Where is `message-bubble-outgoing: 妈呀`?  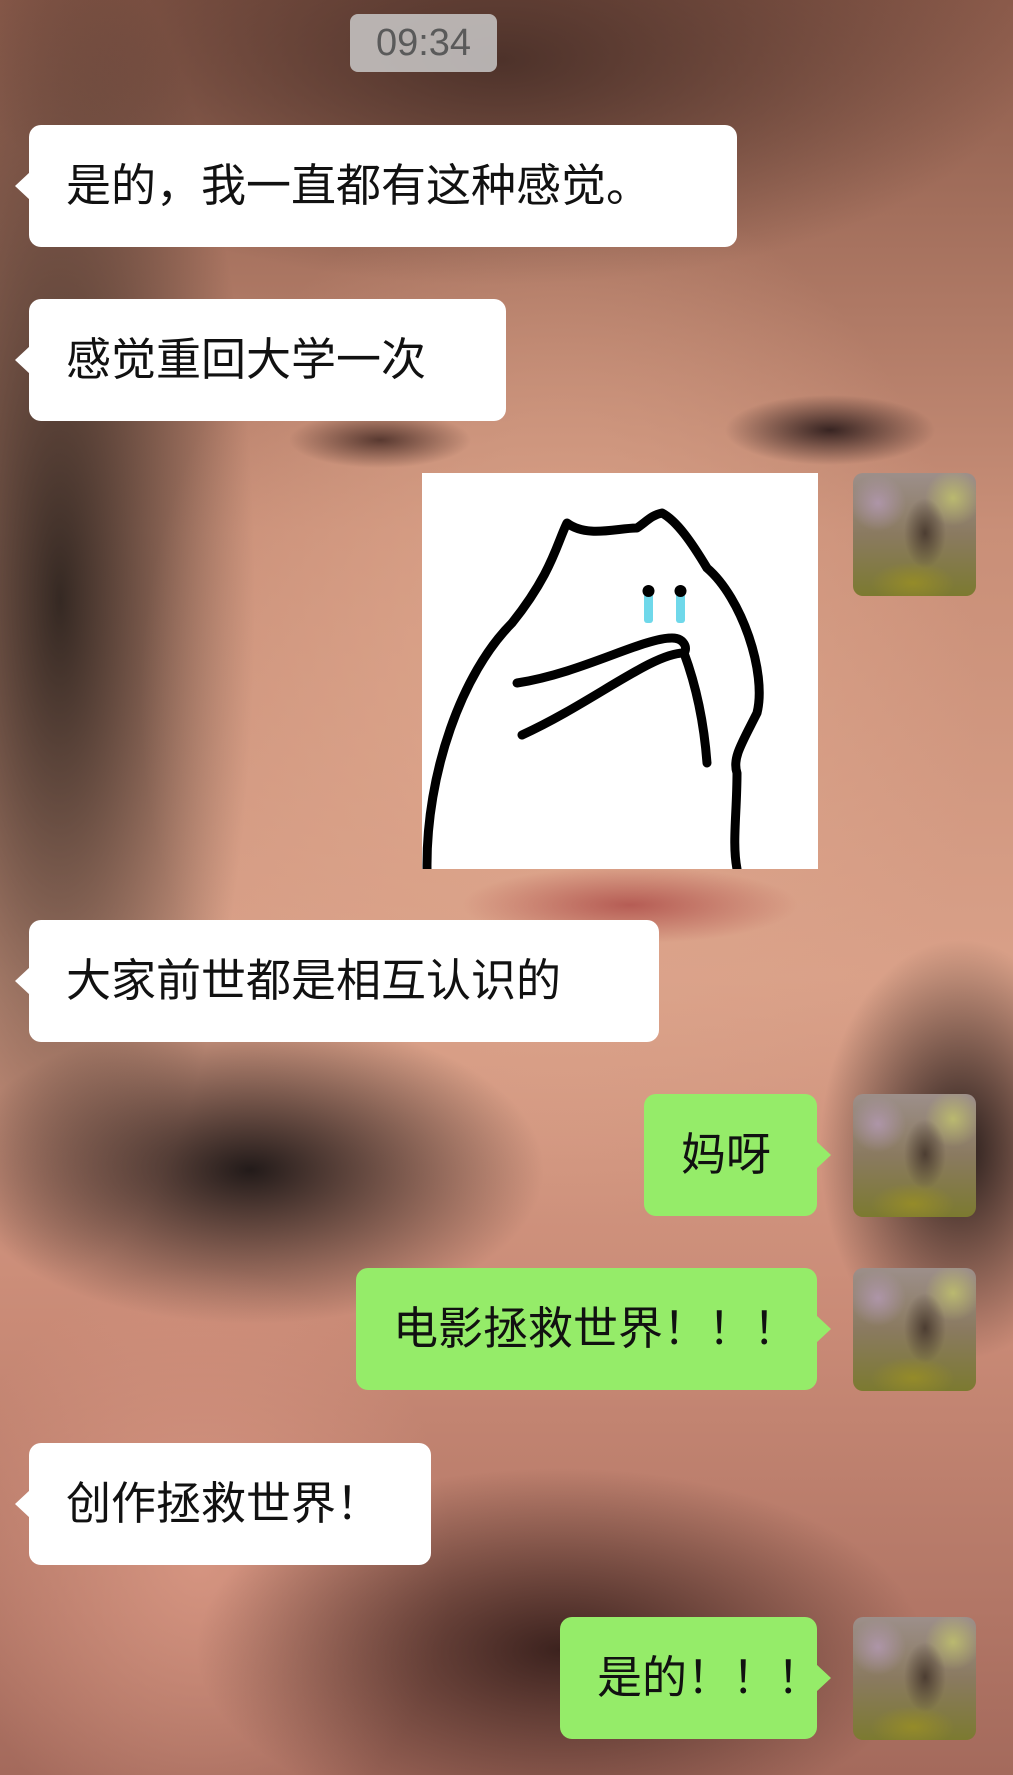
message-bubble-outgoing: 妈呀 is located at coordinates (737, 1155).